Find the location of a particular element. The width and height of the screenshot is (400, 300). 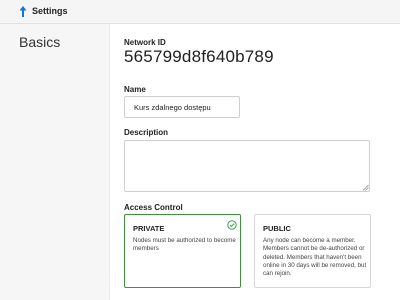

resize-grip-icon is located at coordinates (365, 187).